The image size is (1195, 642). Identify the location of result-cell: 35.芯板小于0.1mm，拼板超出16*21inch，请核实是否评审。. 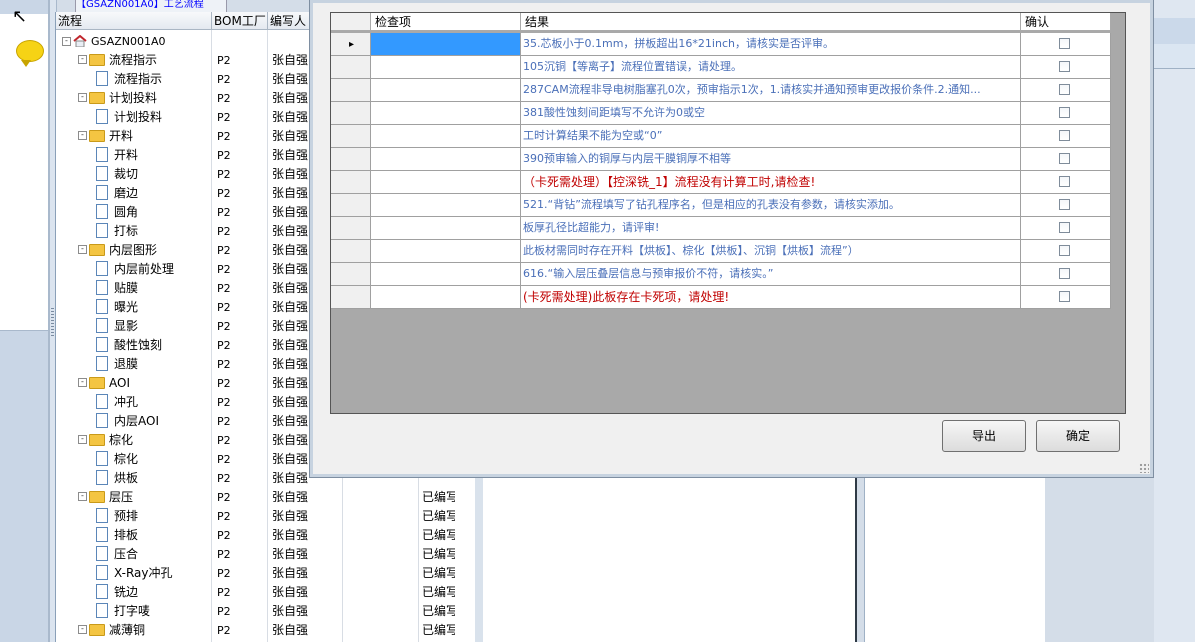
(771, 44).